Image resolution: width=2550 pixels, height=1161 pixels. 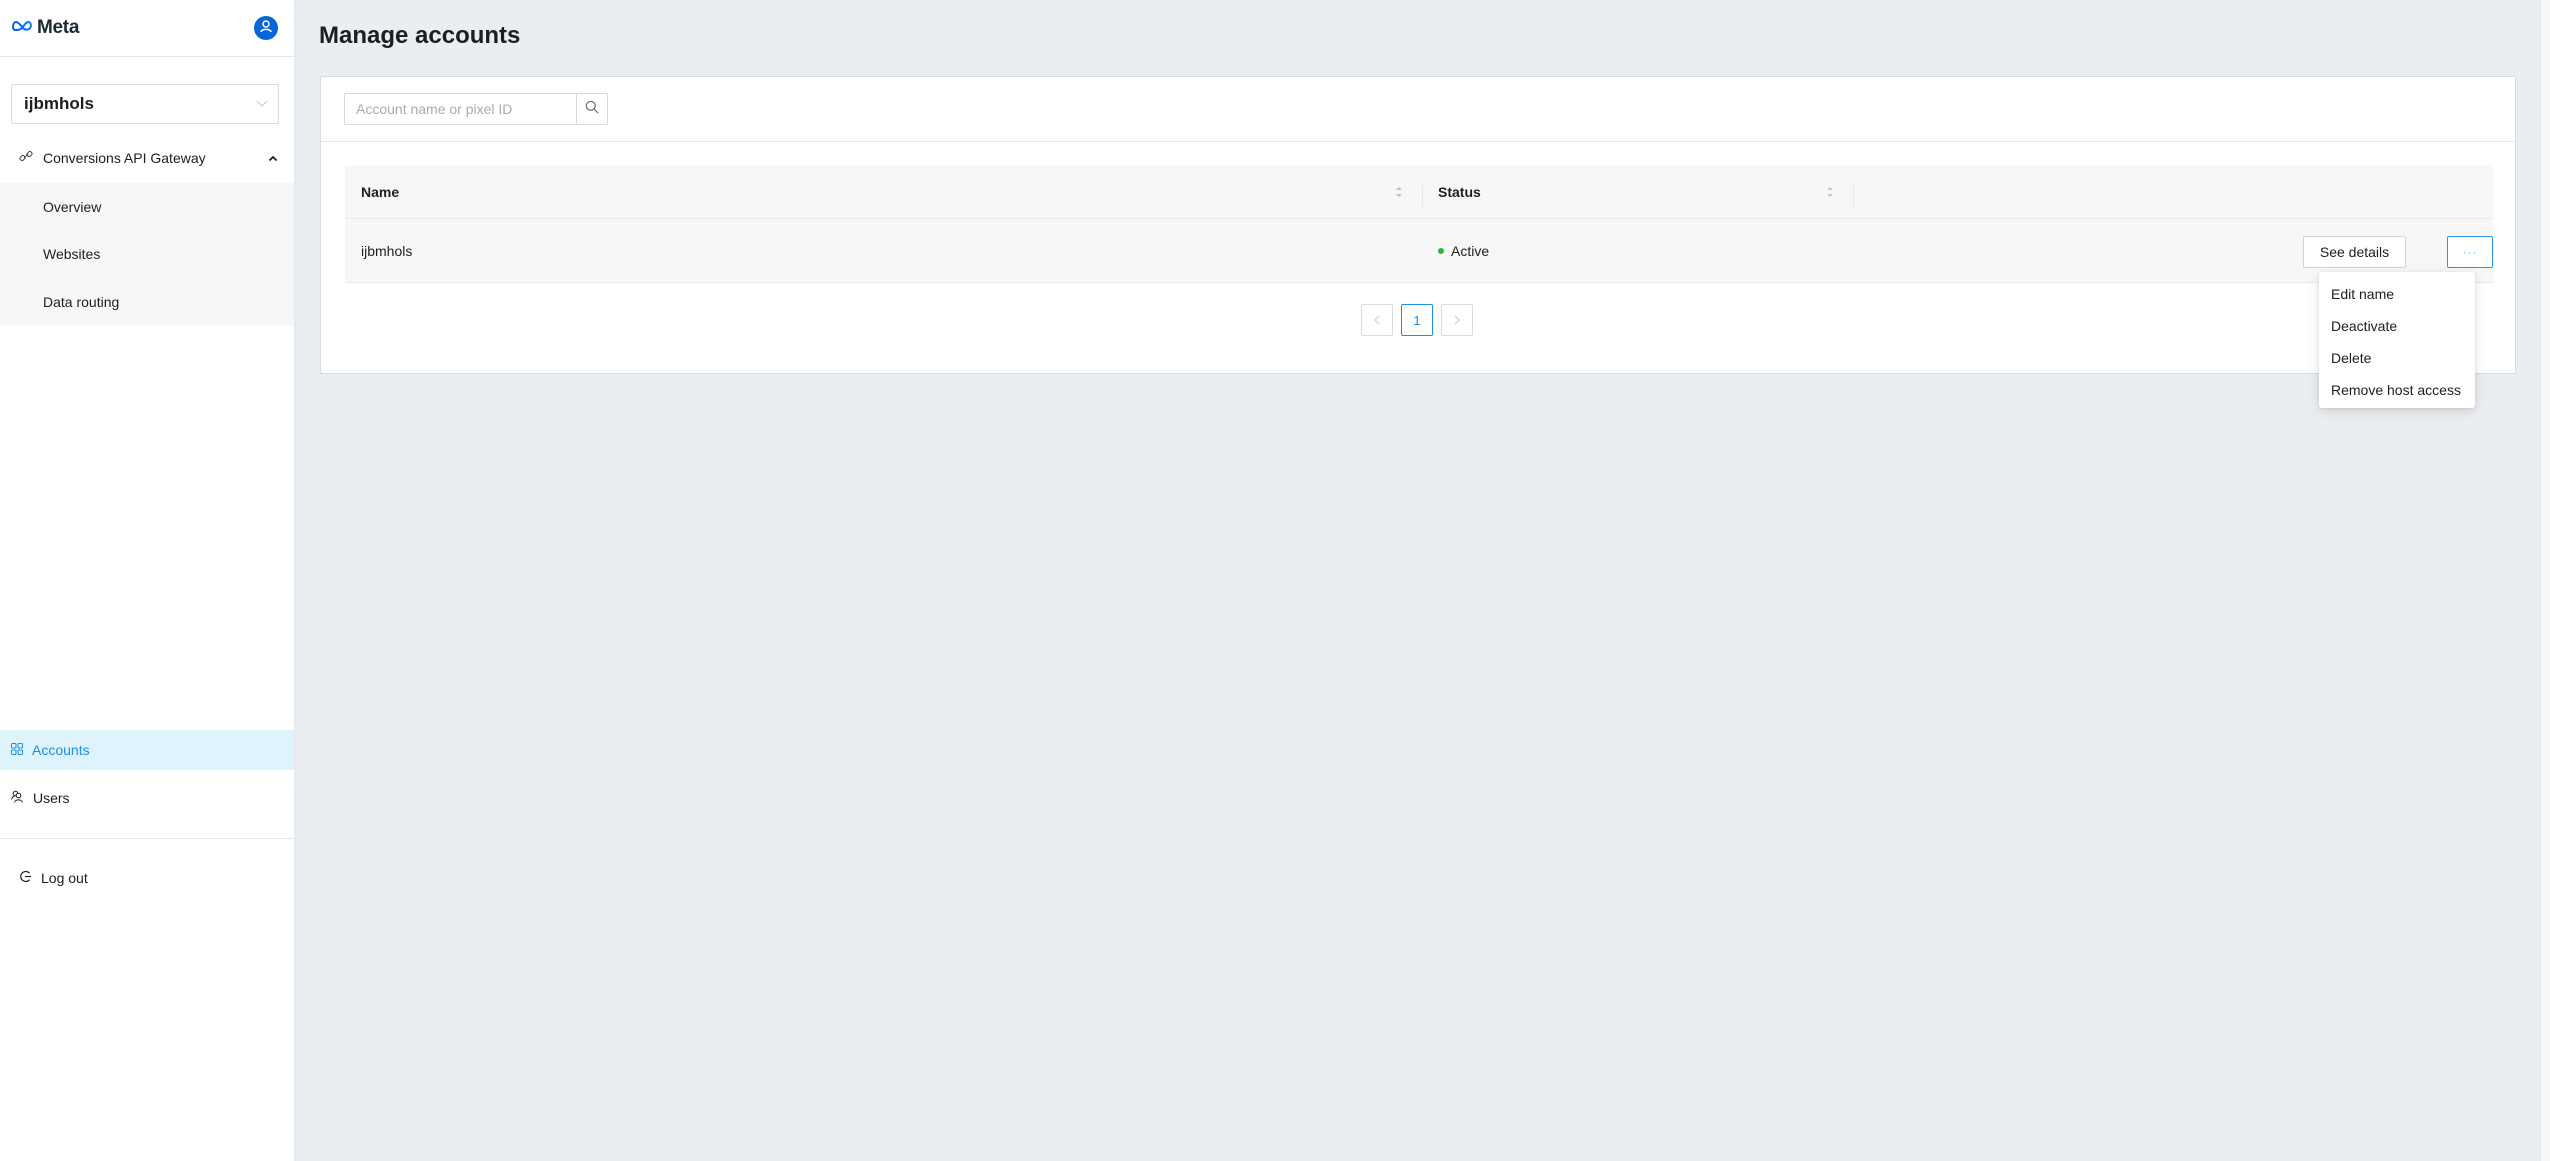 What do you see at coordinates (17, 750) in the screenshot?
I see `grid-icon` at bounding box center [17, 750].